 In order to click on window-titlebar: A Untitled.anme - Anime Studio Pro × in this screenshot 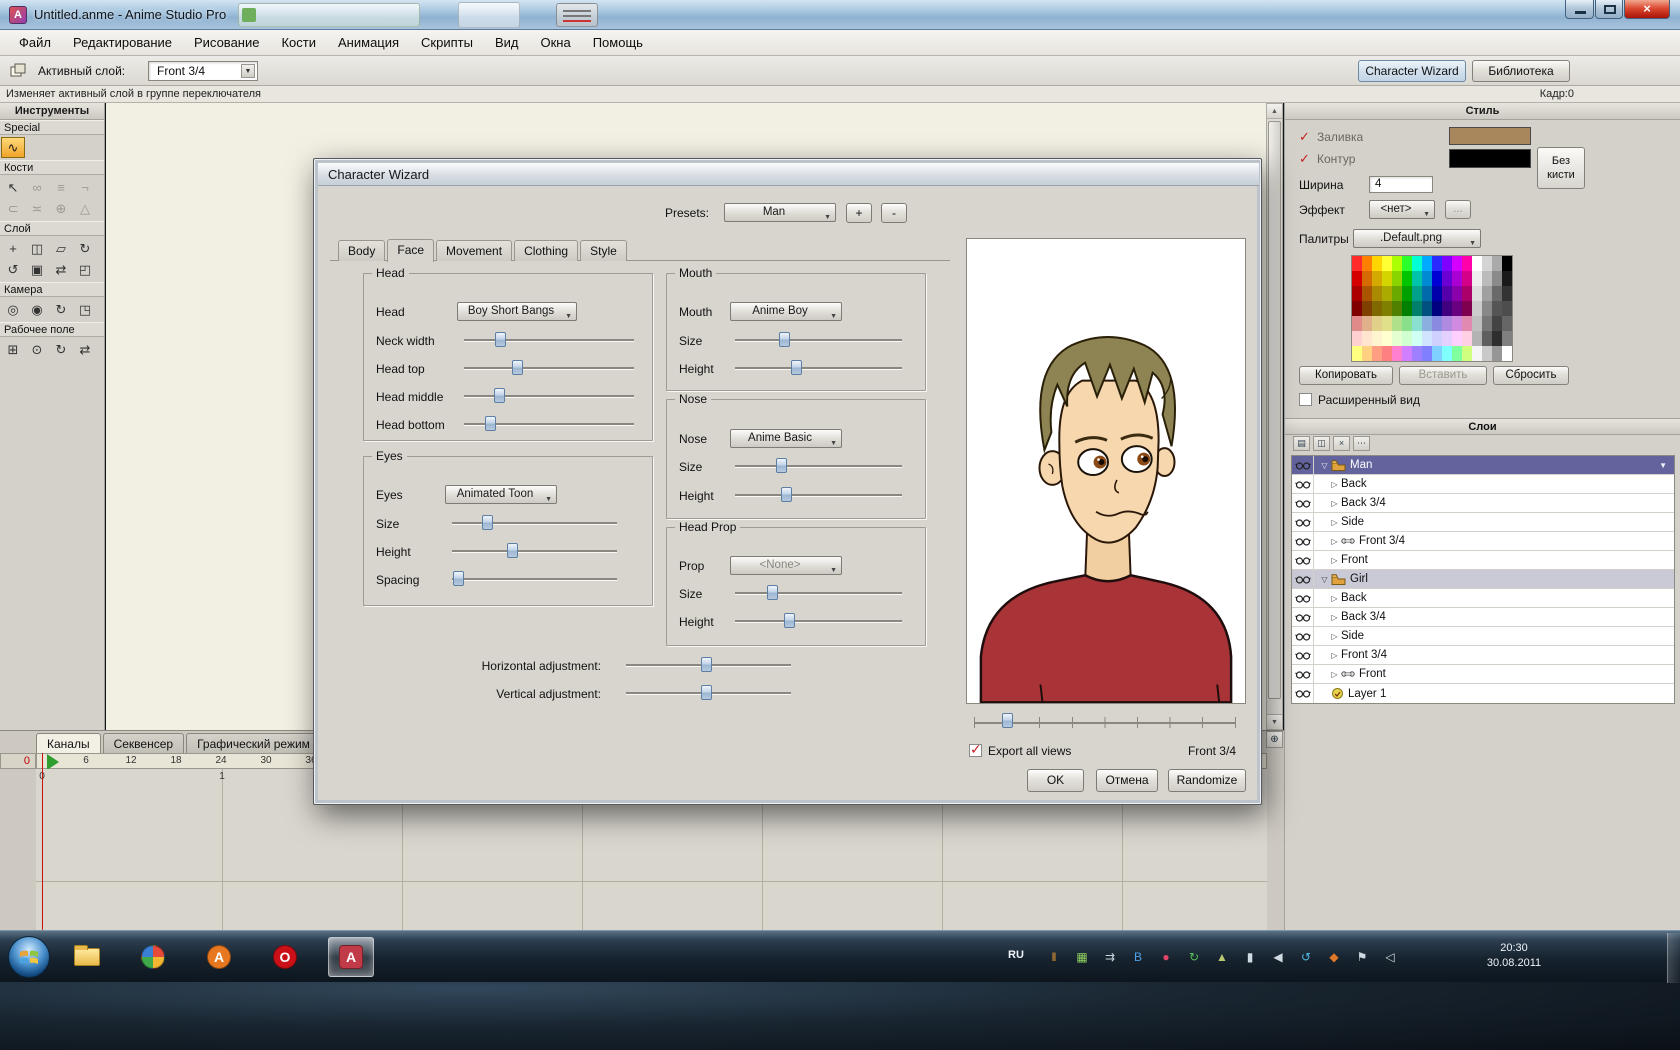, I will do `click(840, 15)`.